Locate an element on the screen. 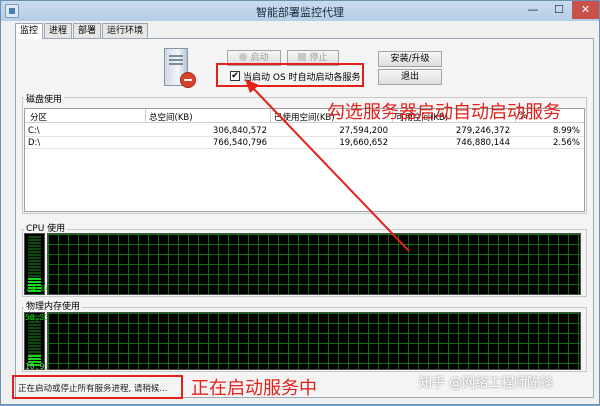 This screenshot has width=600, height=406. annotation-arrow is located at coordinates (327, 165).